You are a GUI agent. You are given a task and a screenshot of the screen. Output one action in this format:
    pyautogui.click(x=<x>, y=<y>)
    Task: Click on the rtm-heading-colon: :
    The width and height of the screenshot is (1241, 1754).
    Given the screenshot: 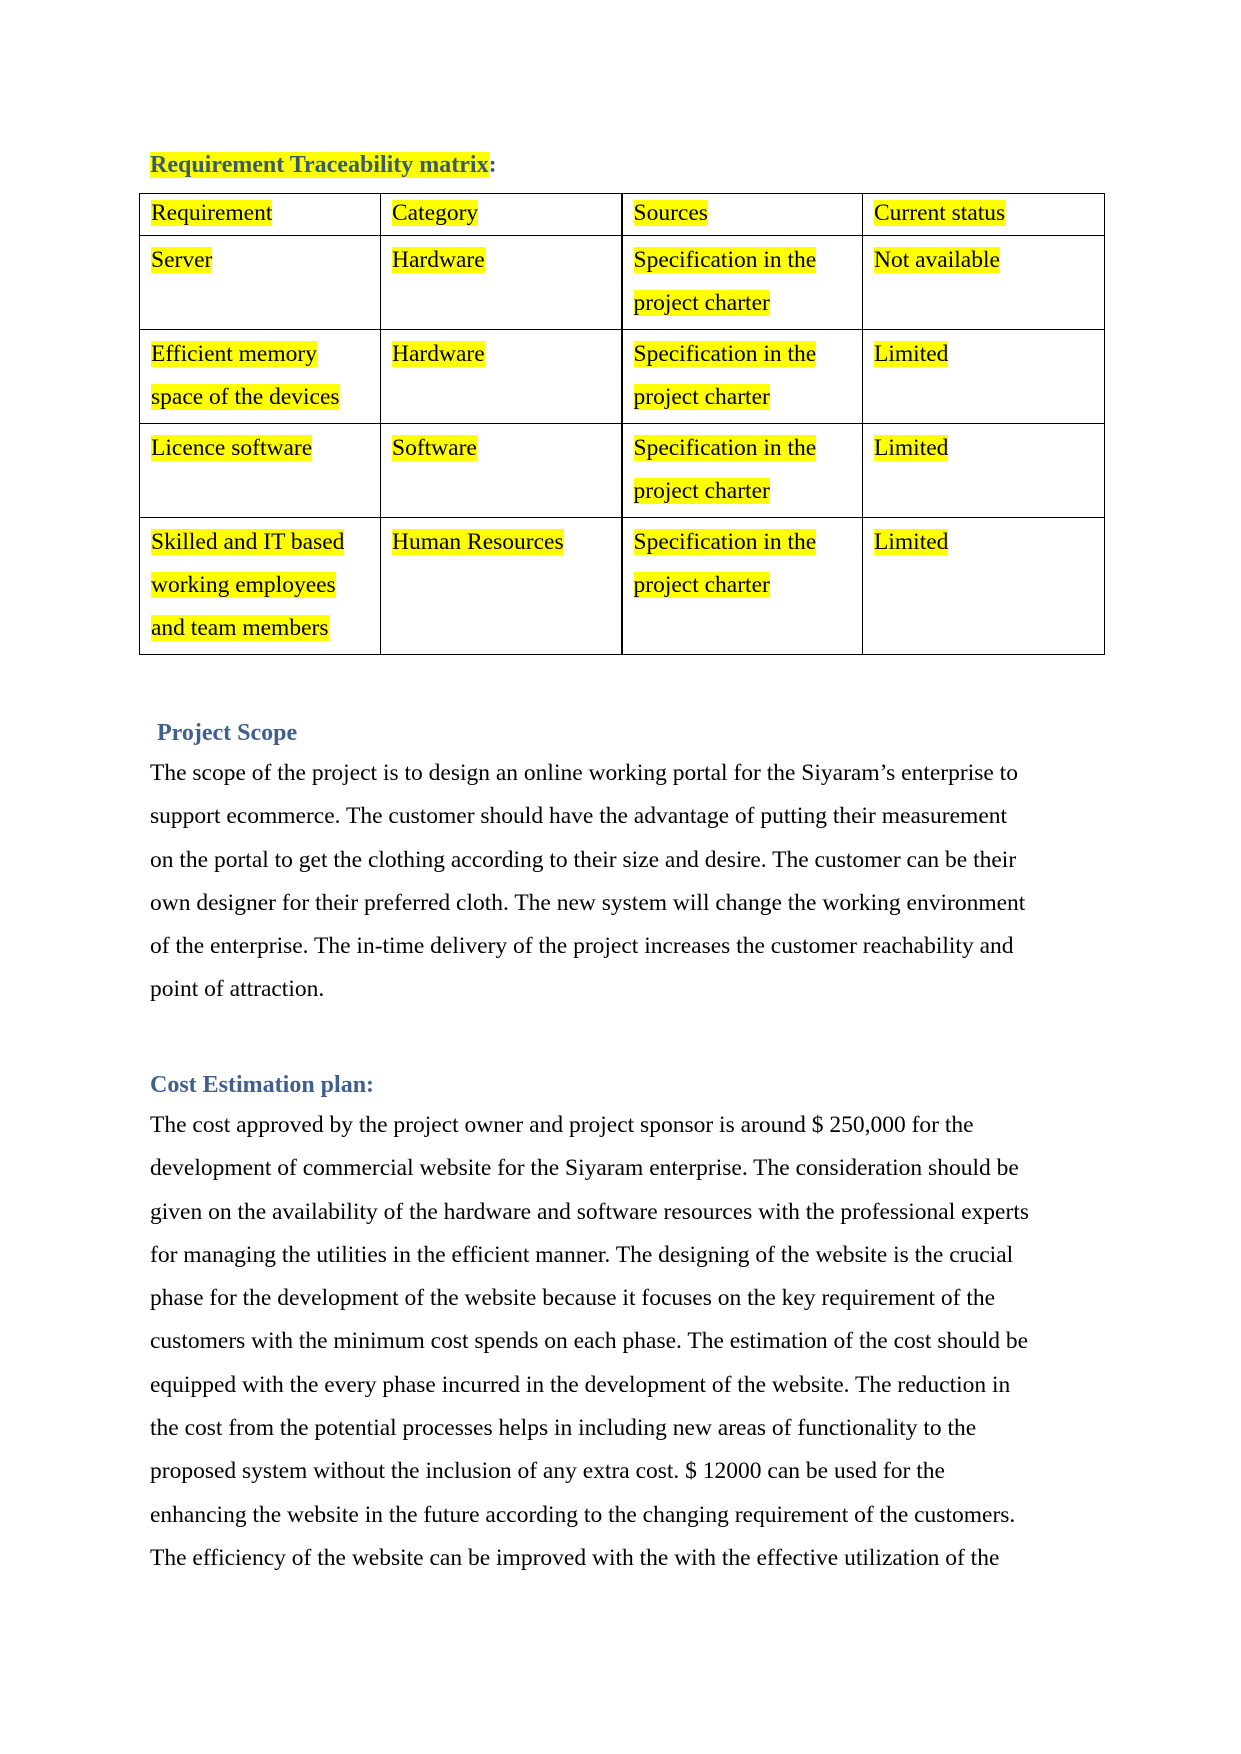 What is the action you would take?
    pyautogui.click(x=492, y=165)
    